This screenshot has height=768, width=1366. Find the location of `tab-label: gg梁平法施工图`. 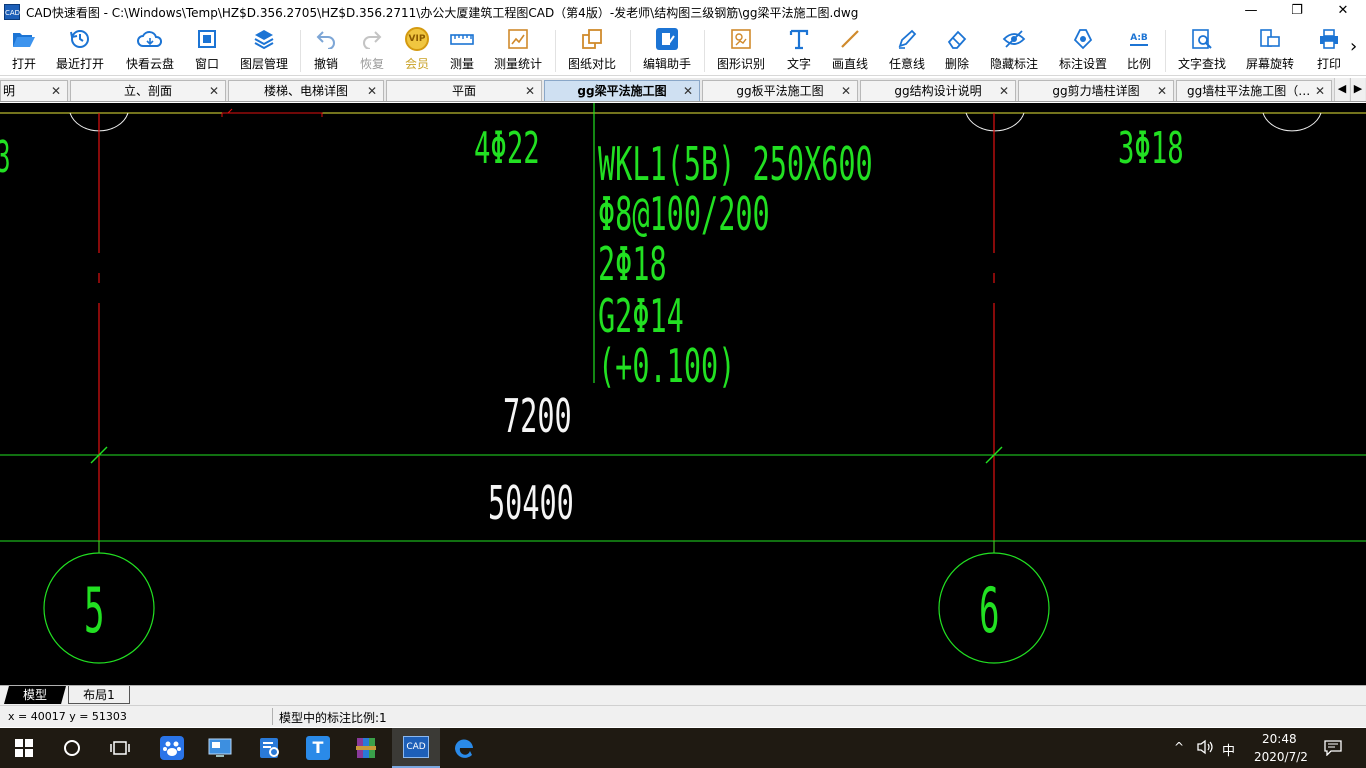

tab-label: gg梁平法施工图 is located at coordinates (622, 91).